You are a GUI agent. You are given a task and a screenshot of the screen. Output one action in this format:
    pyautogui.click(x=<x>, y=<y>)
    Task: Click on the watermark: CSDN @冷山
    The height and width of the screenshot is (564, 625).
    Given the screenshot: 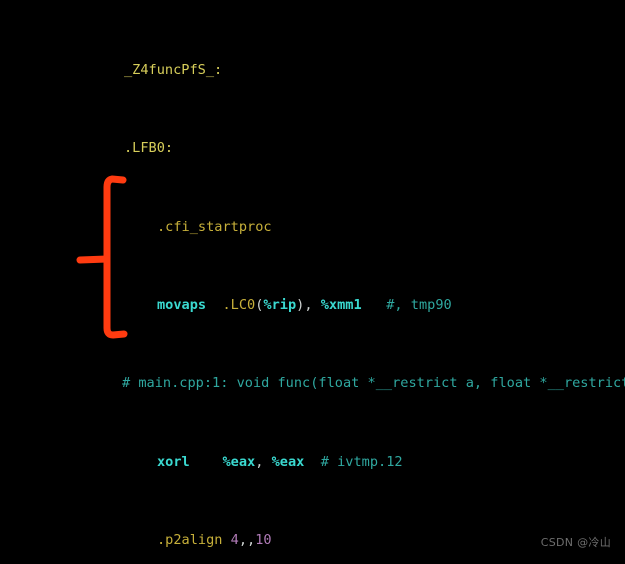 What is the action you would take?
    pyautogui.click(x=575, y=542)
    